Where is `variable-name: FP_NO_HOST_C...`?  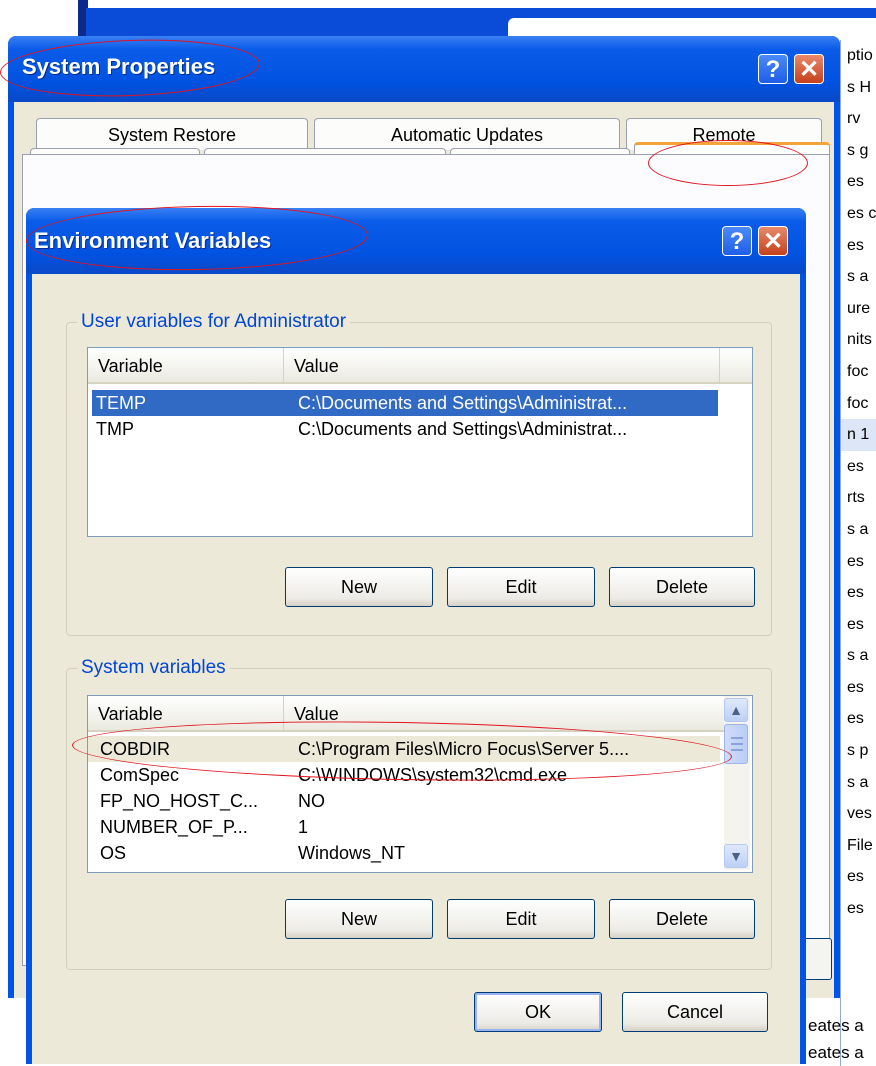
variable-name: FP_NO_HOST_C... is located at coordinates (179, 801).